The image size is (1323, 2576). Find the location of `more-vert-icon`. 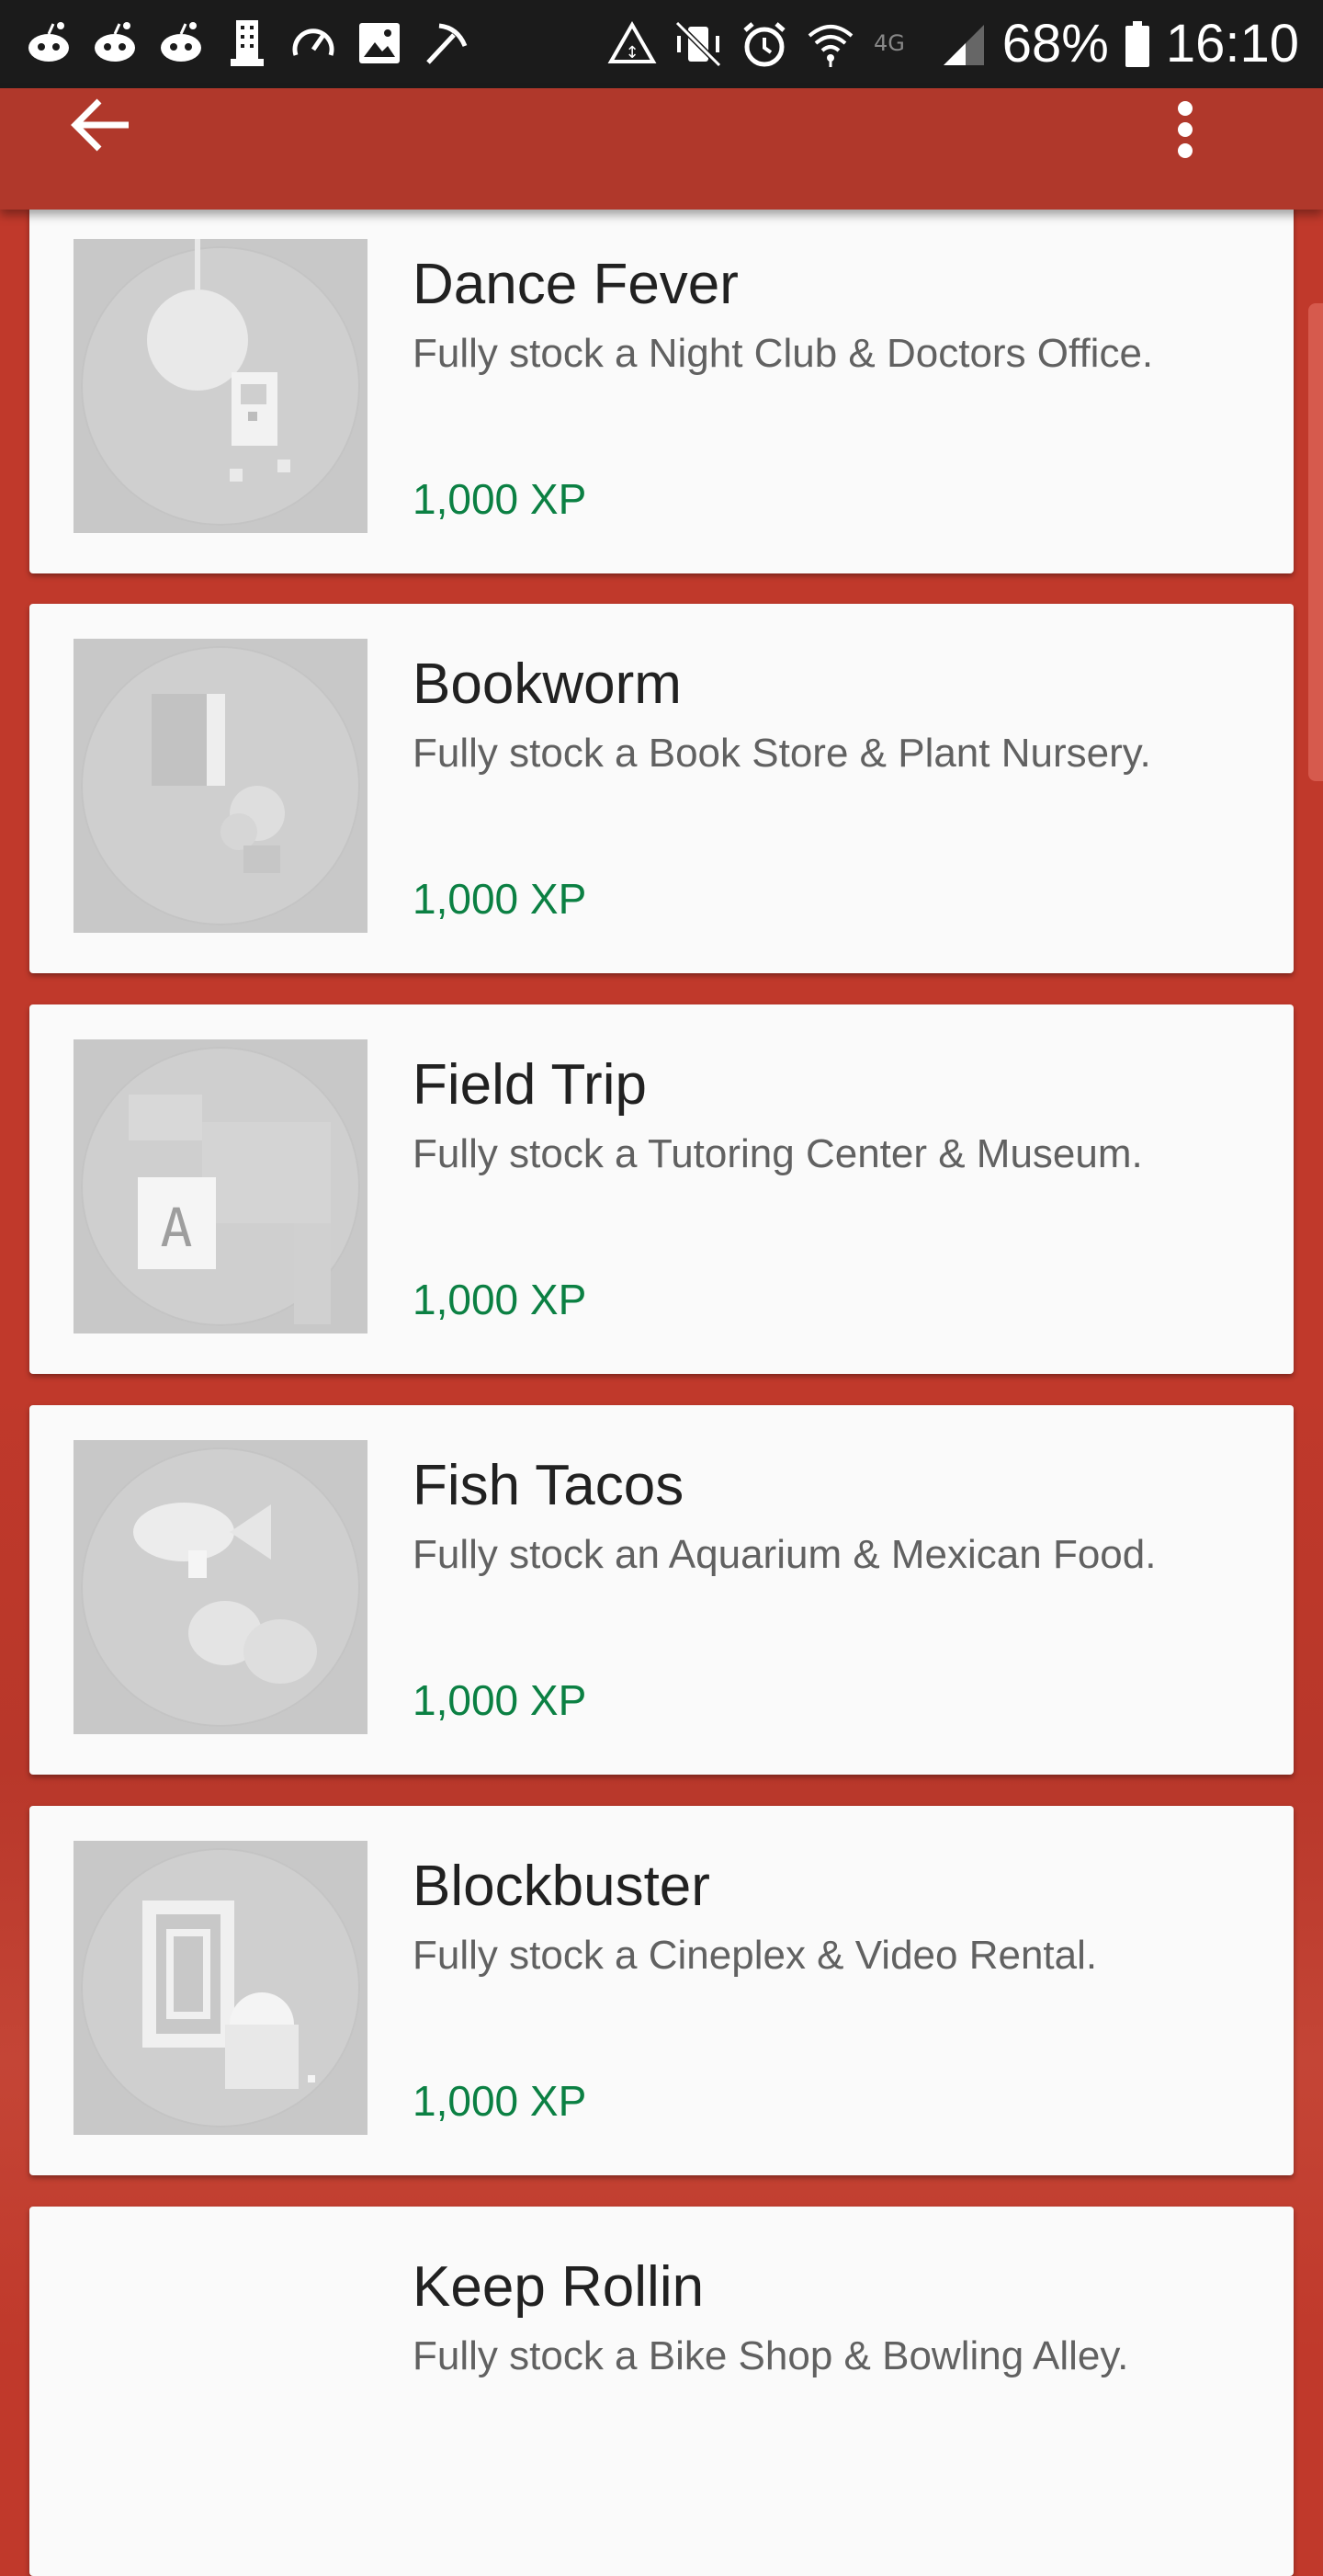

more-vert-icon is located at coordinates (1185, 129).